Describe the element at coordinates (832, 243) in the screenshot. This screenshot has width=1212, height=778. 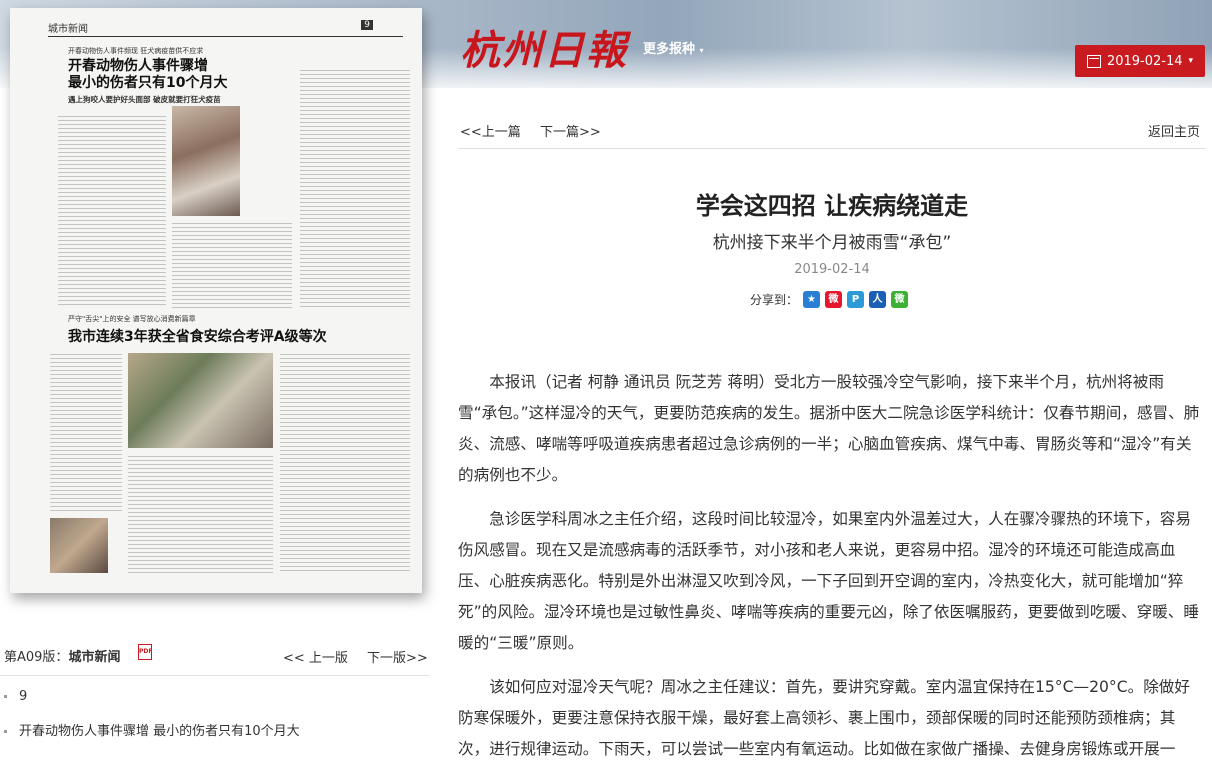
I see `article-subtitle: 杭州接下来半个月被雨雪“承包”` at that location.